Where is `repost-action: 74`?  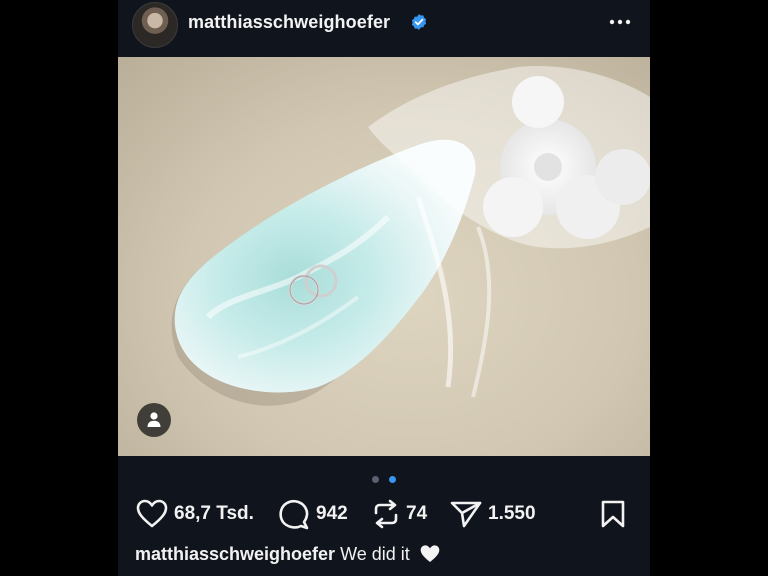
repost-action: 74 is located at coordinates (399, 514).